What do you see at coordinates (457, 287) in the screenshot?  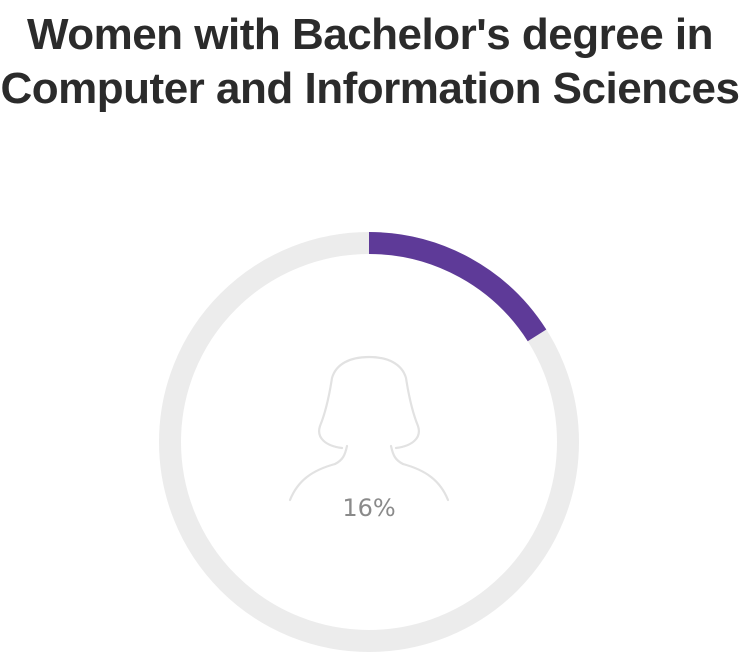 I see `donut-value-arc` at bounding box center [457, 287].